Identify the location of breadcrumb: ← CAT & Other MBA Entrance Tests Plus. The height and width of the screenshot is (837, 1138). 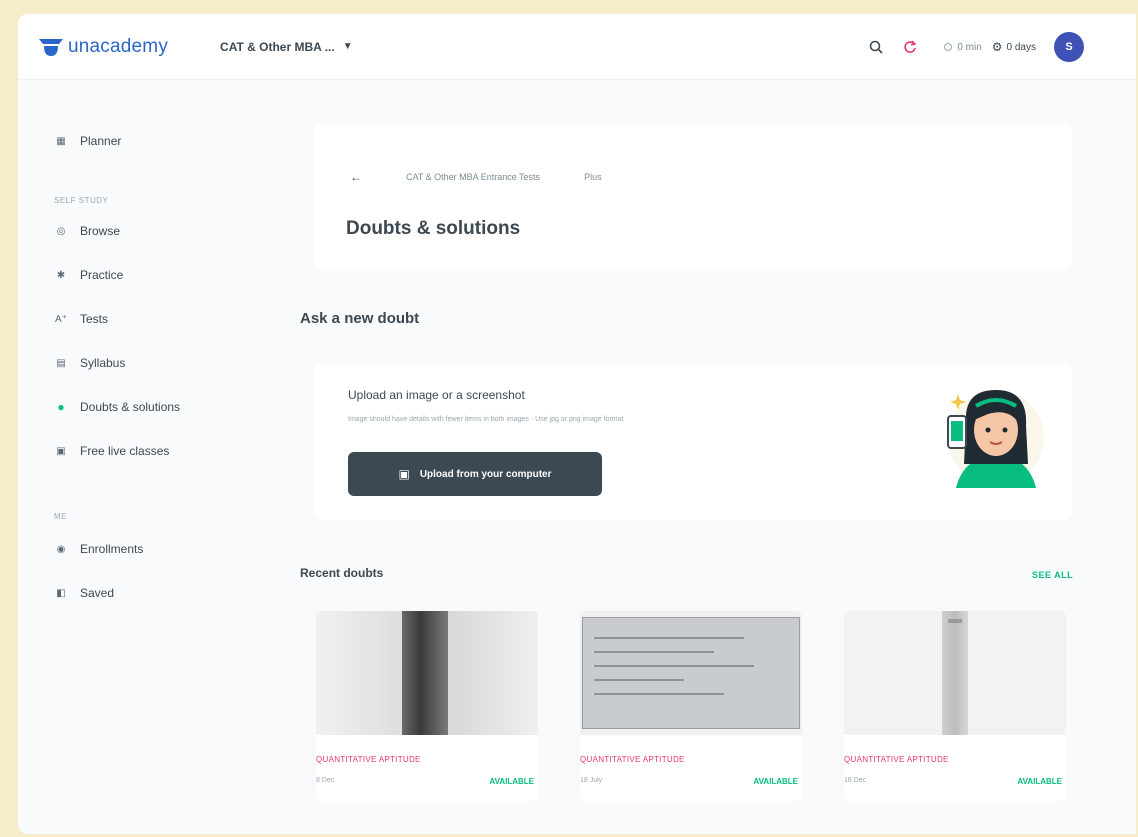
(476, 177).